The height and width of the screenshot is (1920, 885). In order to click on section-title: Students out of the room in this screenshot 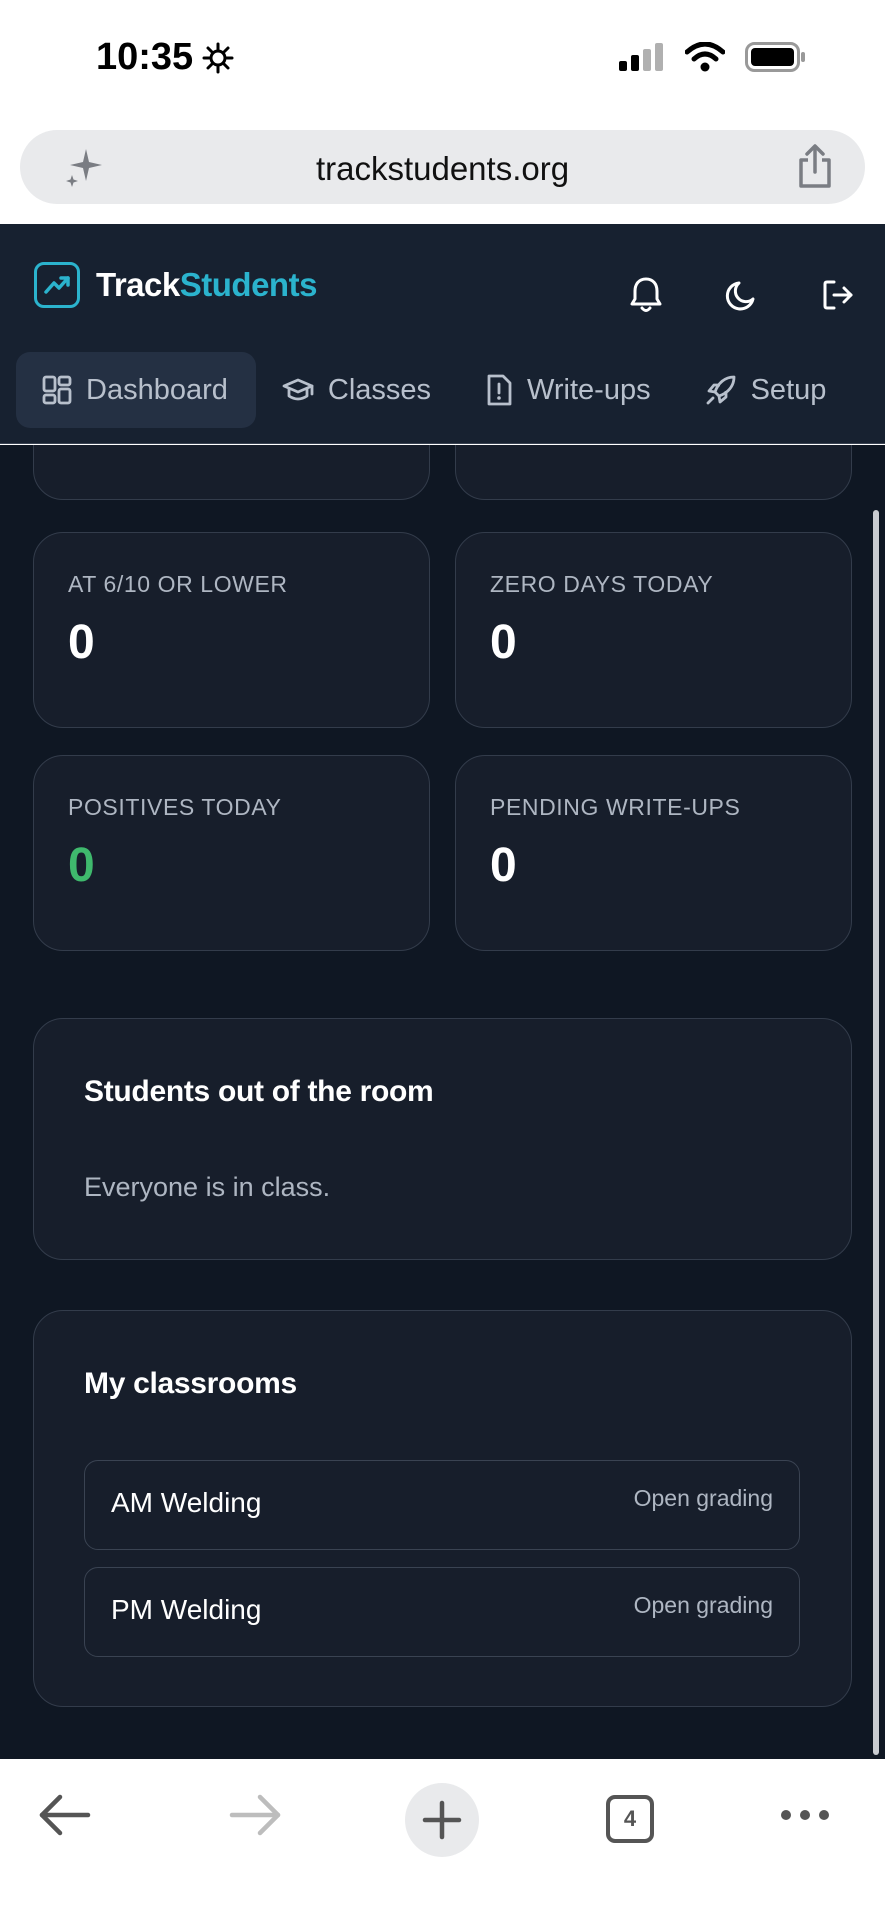, I will do `click(259, 1091)`.